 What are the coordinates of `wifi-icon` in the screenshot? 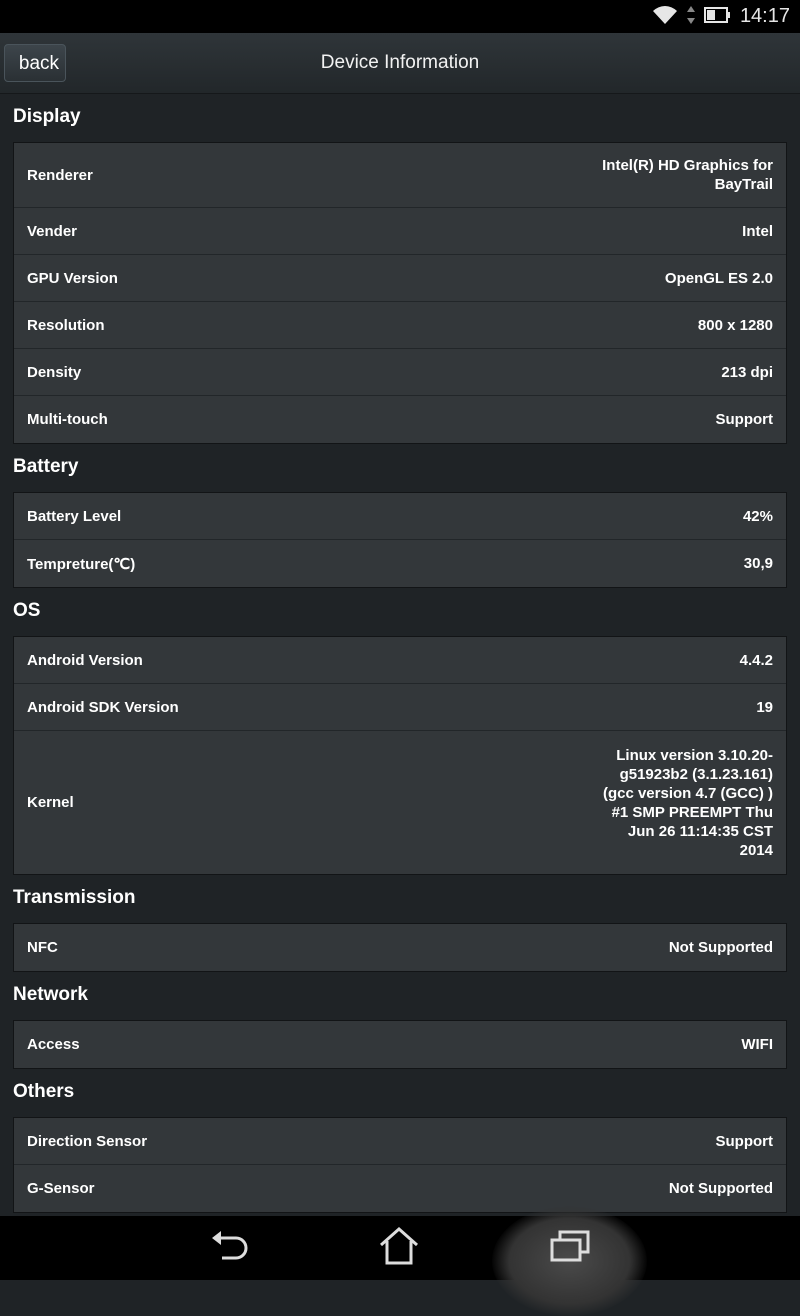 It's located at (665, 17).